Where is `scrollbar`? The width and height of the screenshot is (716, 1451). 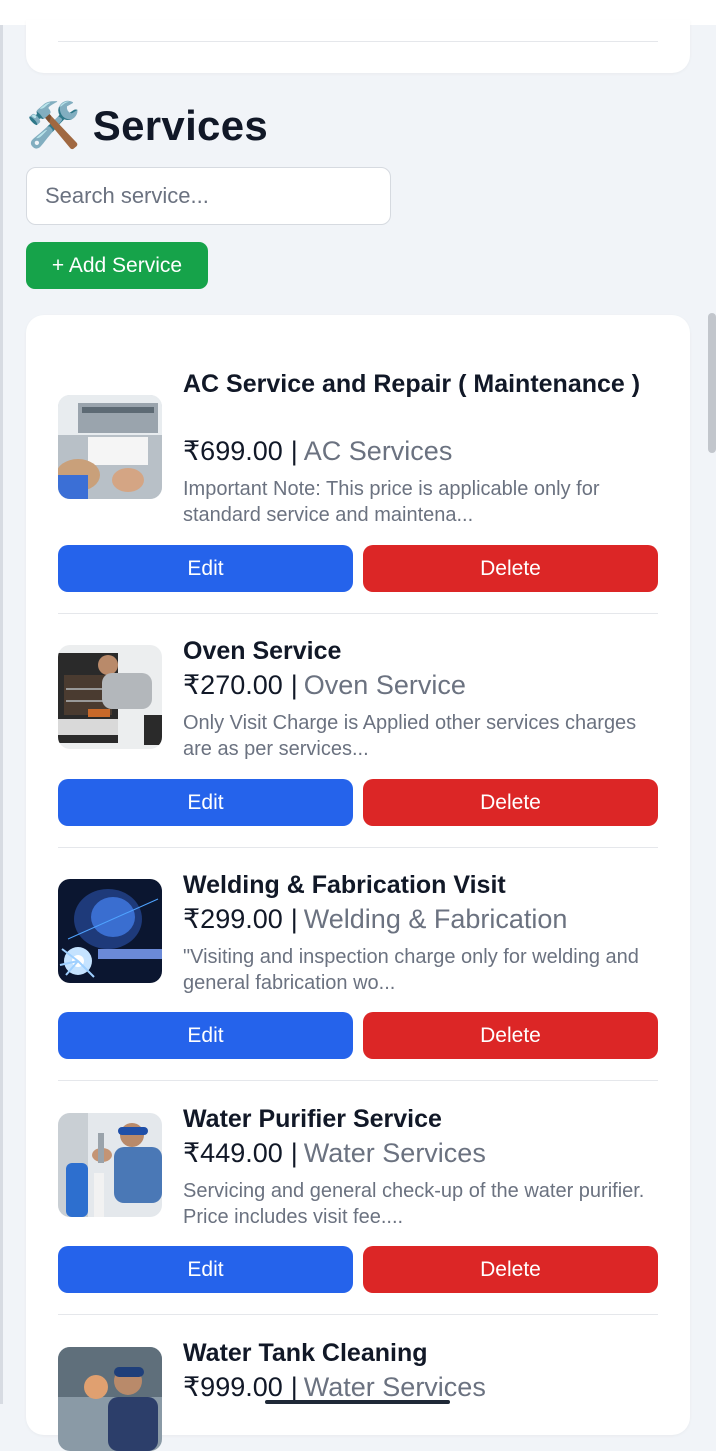 scrollbar is located at coordinates (712, 383).